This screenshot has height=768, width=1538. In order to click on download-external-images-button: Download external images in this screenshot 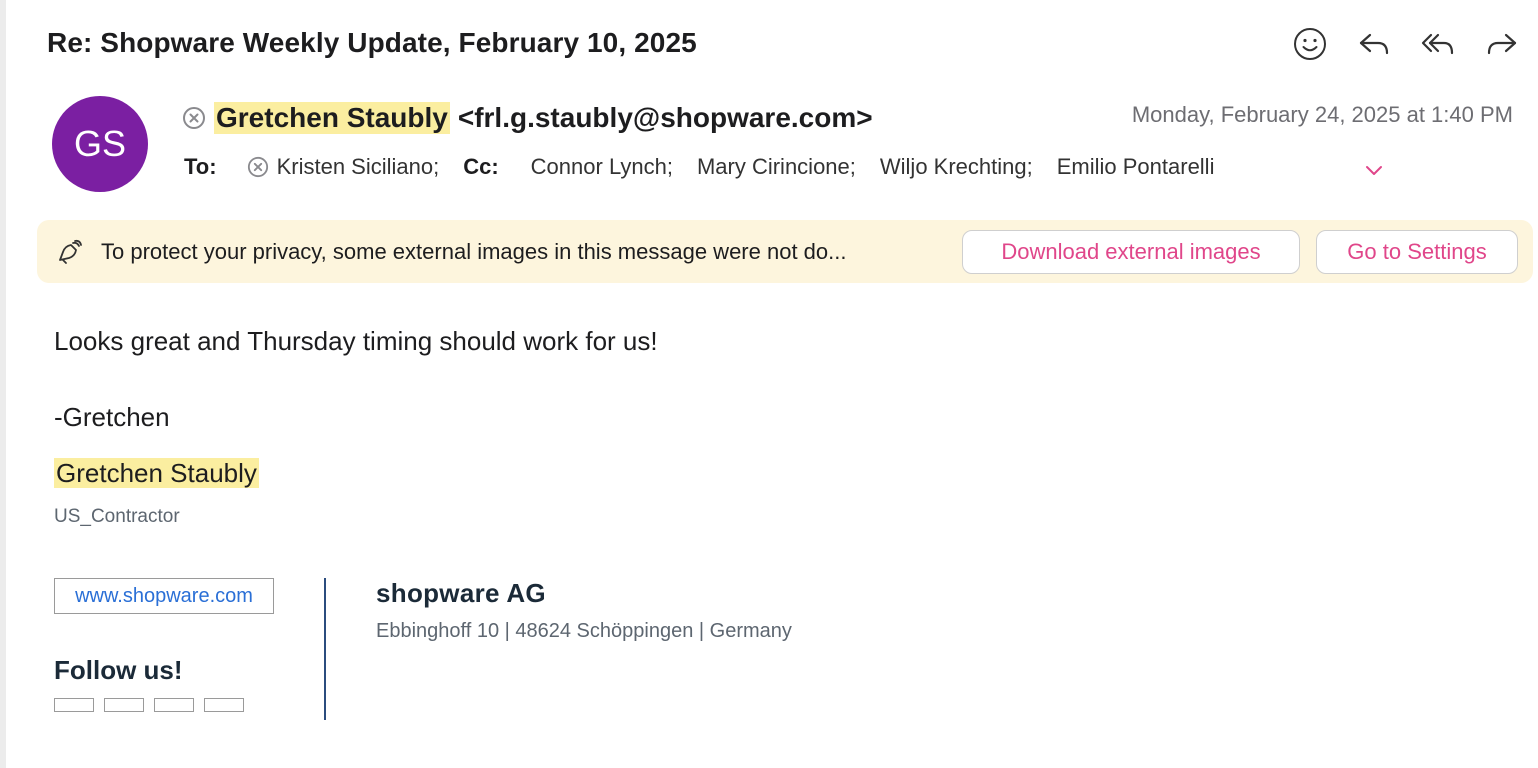, I will do `click(1131, 252)`.